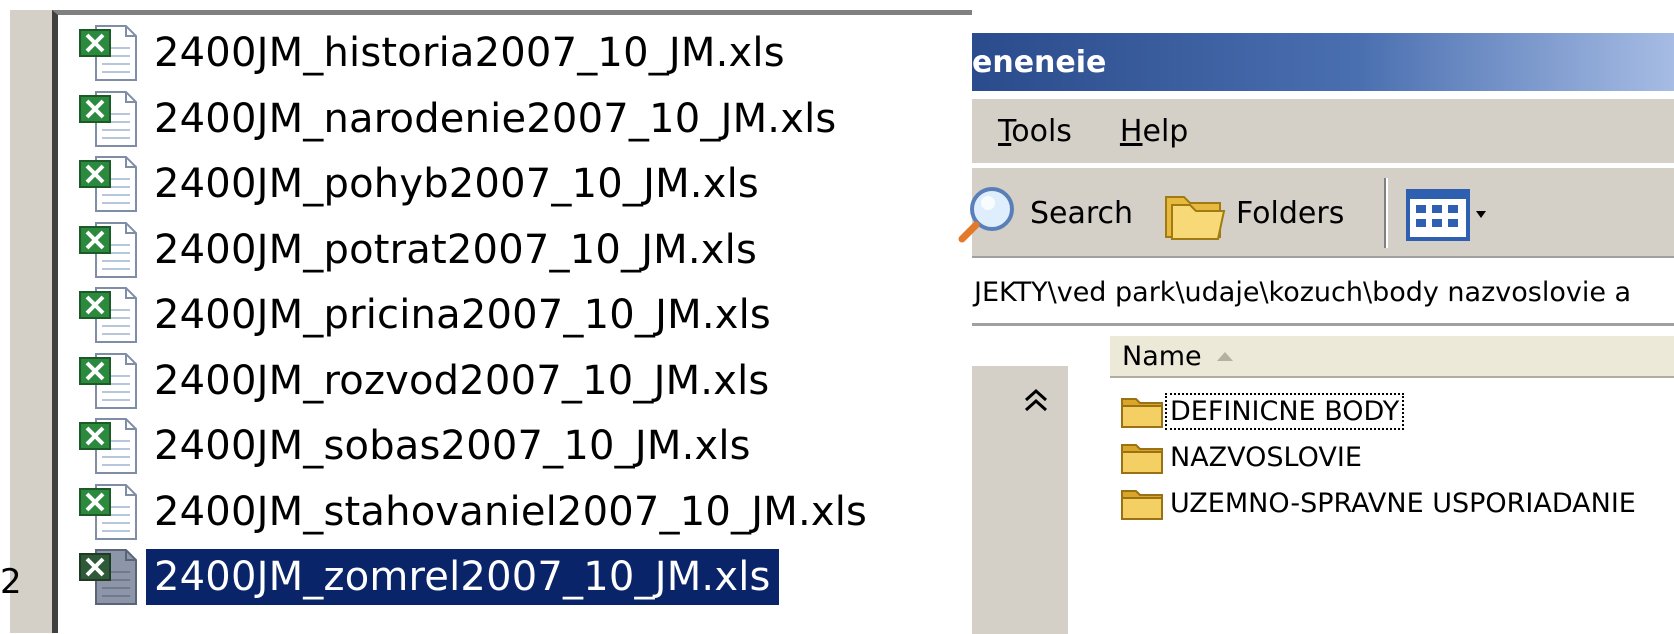 Image resolution: width=1674 pixels, height=634 pixels. What do you see at coordinates (1039, 62) in the screenshot?
I see `window-title: eneneie` at bounding box center [1039, 62].